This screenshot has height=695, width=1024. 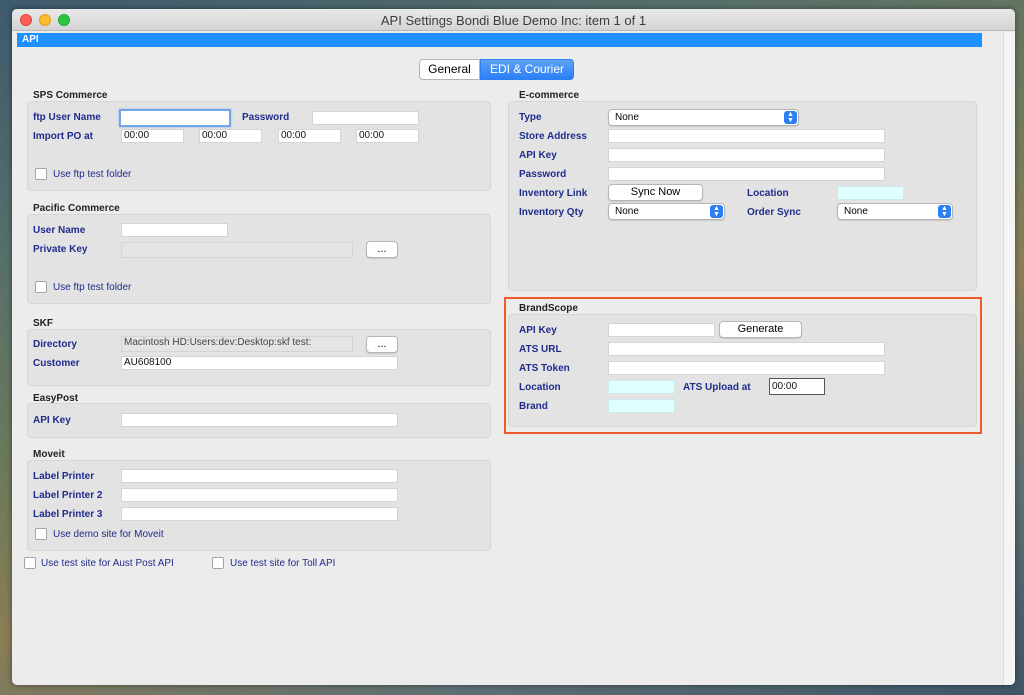 I want to click on toll-test-checkbox, so click(x=218, y=563).